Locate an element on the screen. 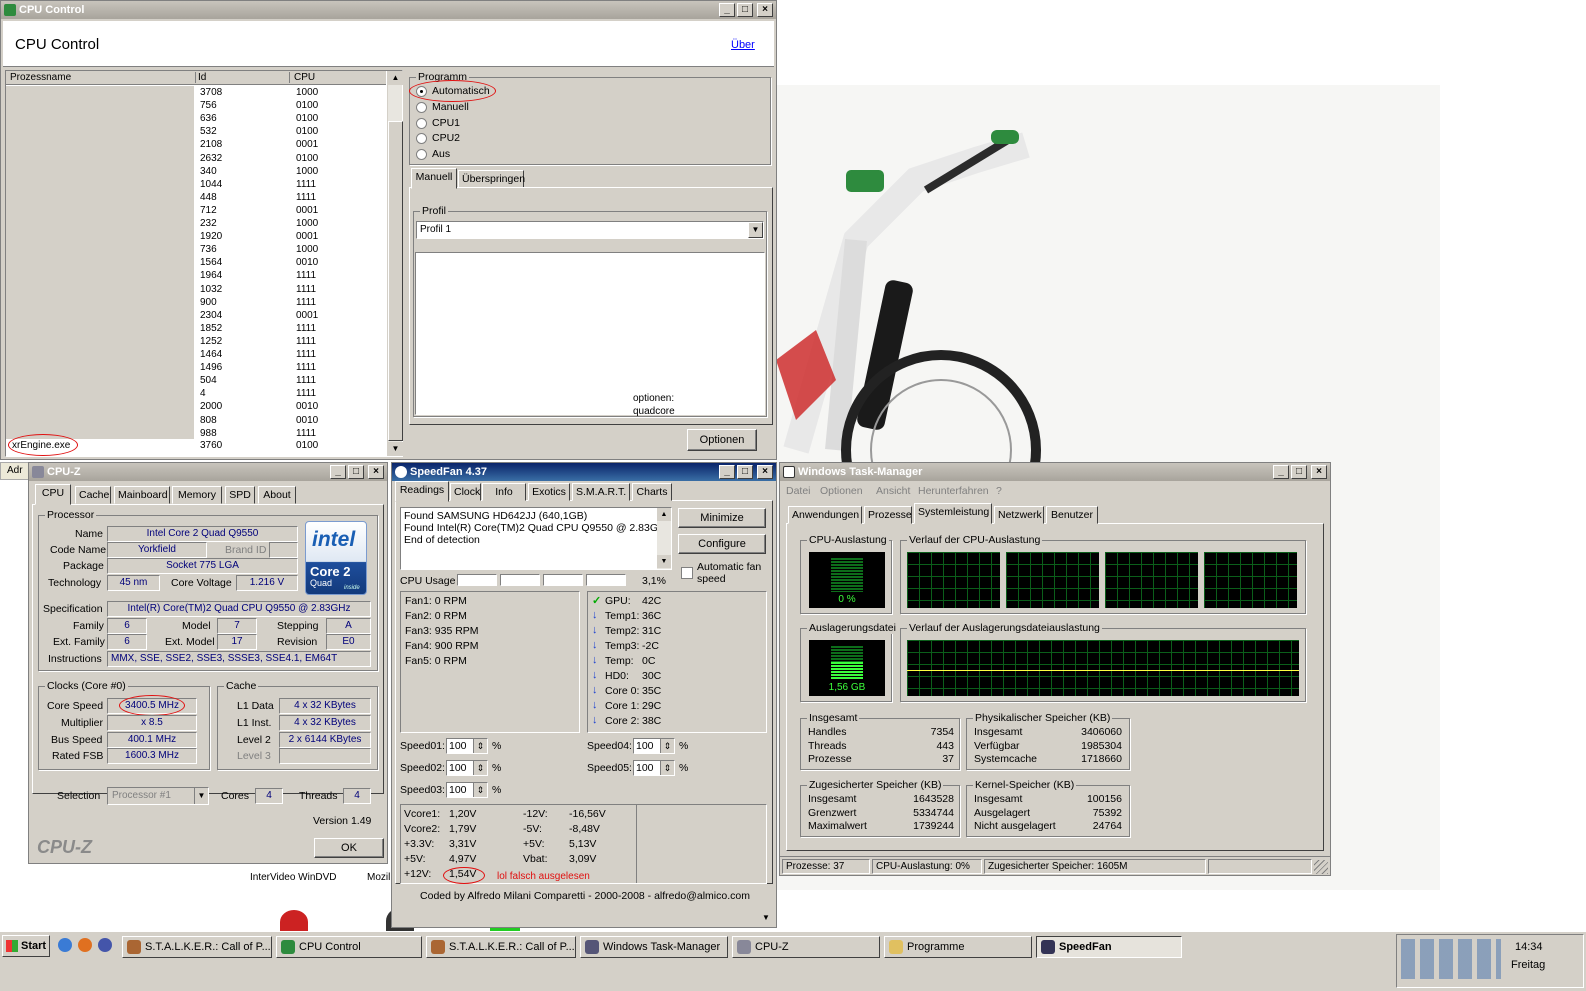 The width and height of the screenshot is (1586, 991). tab-benutzer: Benutzer is located at coordinates (1072, 515).